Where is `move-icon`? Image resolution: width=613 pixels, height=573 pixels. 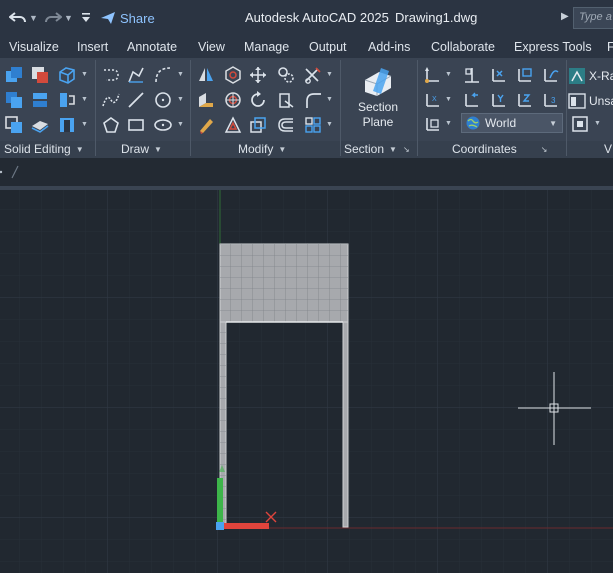 move-icon is located at coordinates (258, 75).